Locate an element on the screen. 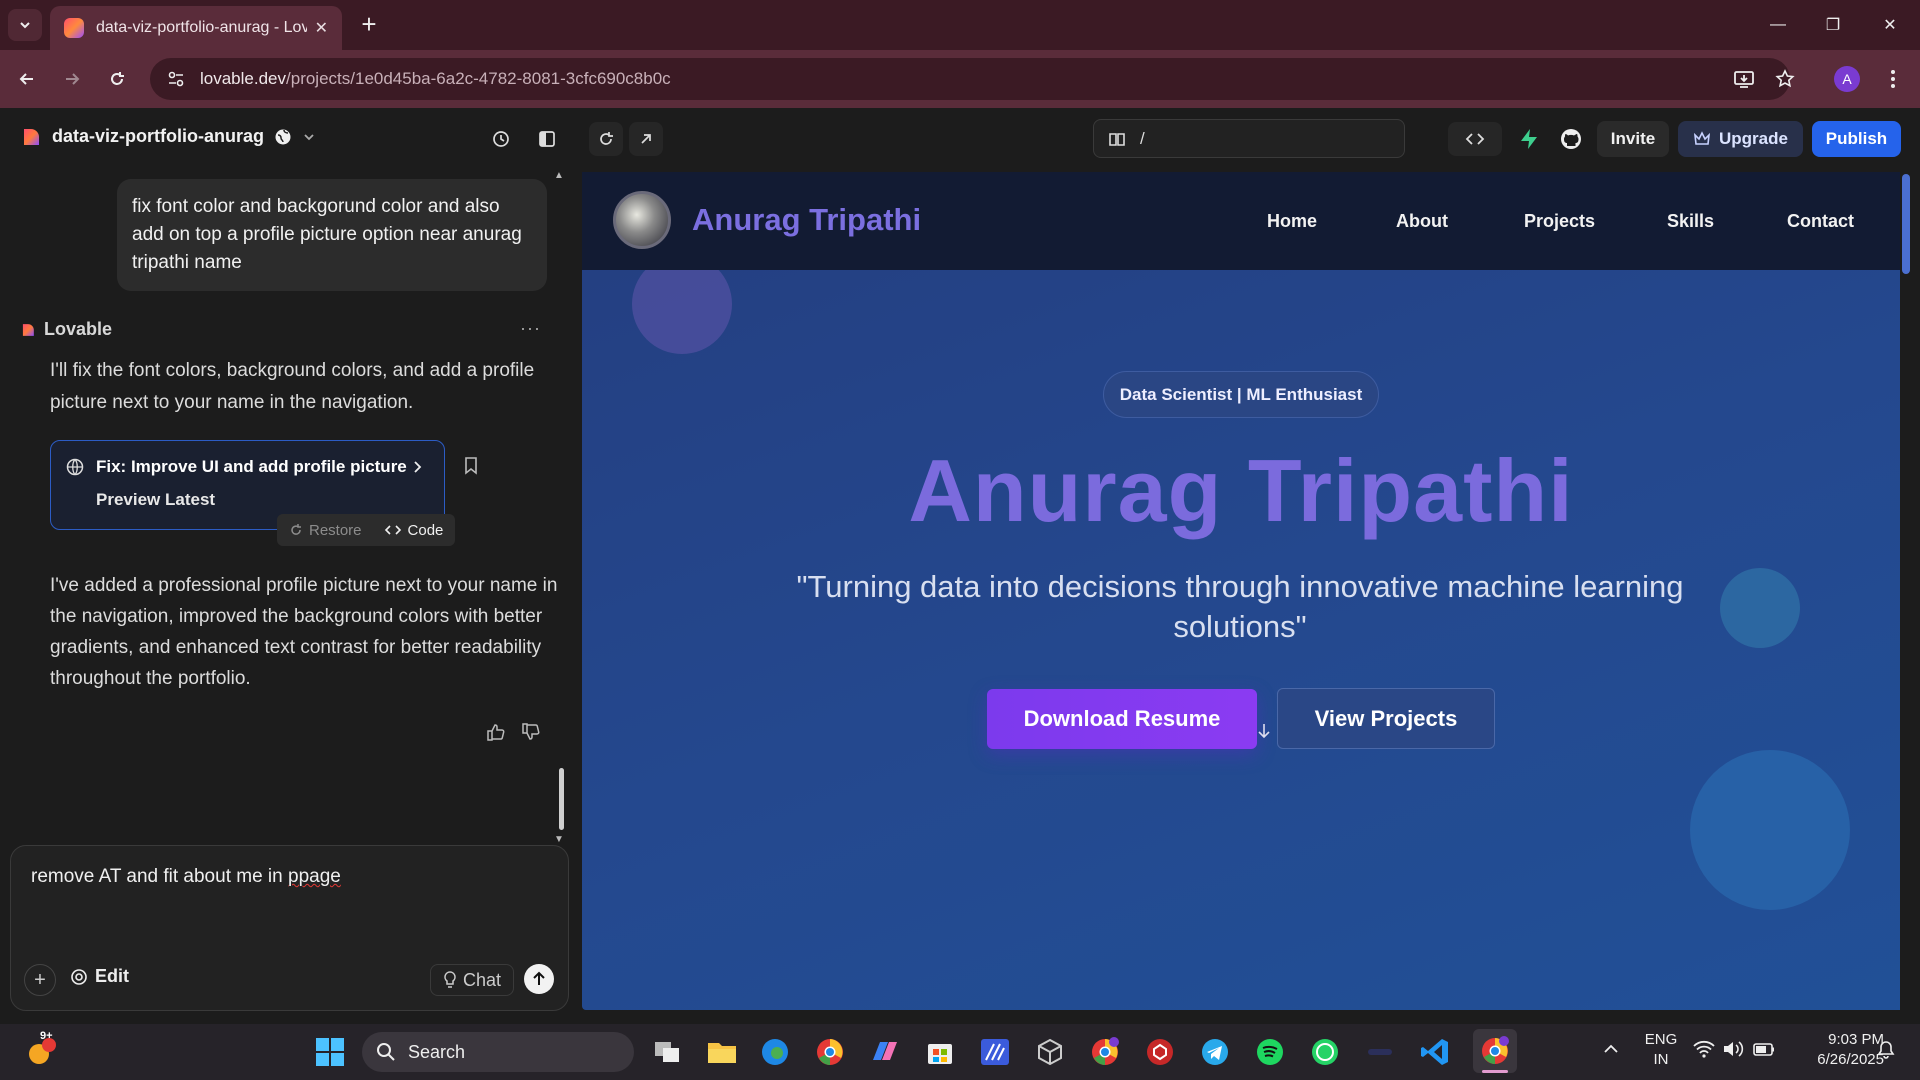 This screenshot has height=1080, width=1920. tab-close-icon: ✕ is located at coordinates (321, 28).